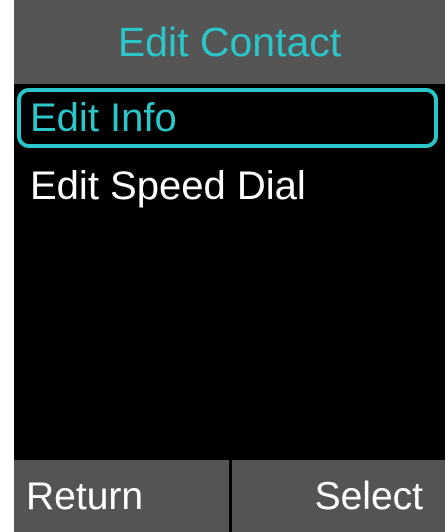 Image resolution: width=448 pixels, height=532 pixels. I want to click on softkey-bar: Return Select, so click(229, 496).